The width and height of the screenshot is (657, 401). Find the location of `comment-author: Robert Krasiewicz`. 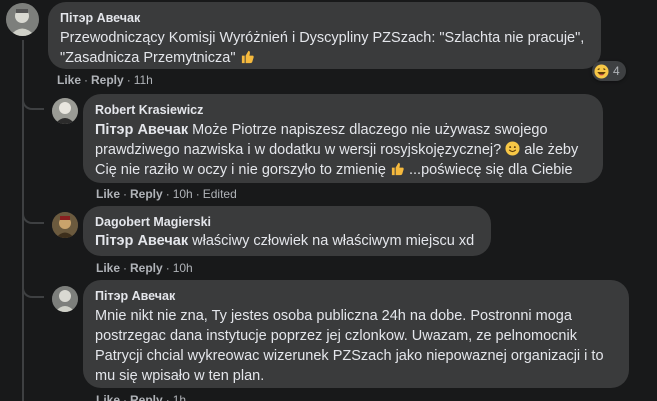

comment-author: Robert Krasiewicz is located at coordinates (343, 110).